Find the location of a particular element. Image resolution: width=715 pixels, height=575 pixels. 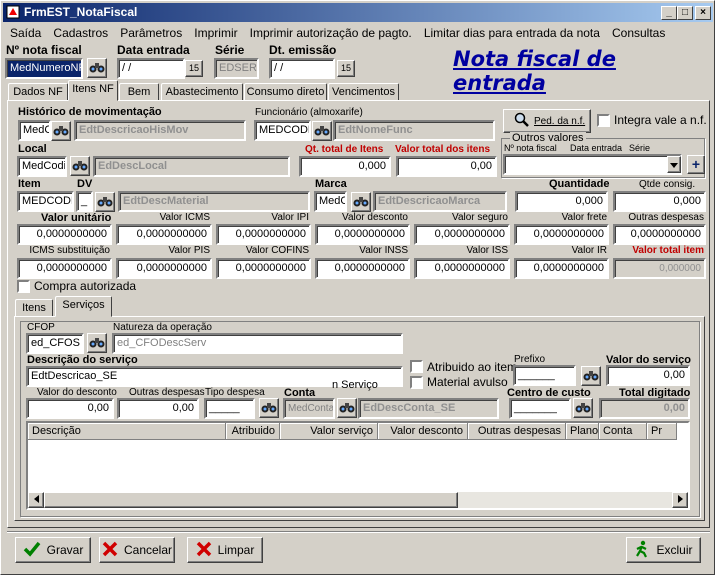

quantidade-input: 0,000 is located at coordinates (561, 201).